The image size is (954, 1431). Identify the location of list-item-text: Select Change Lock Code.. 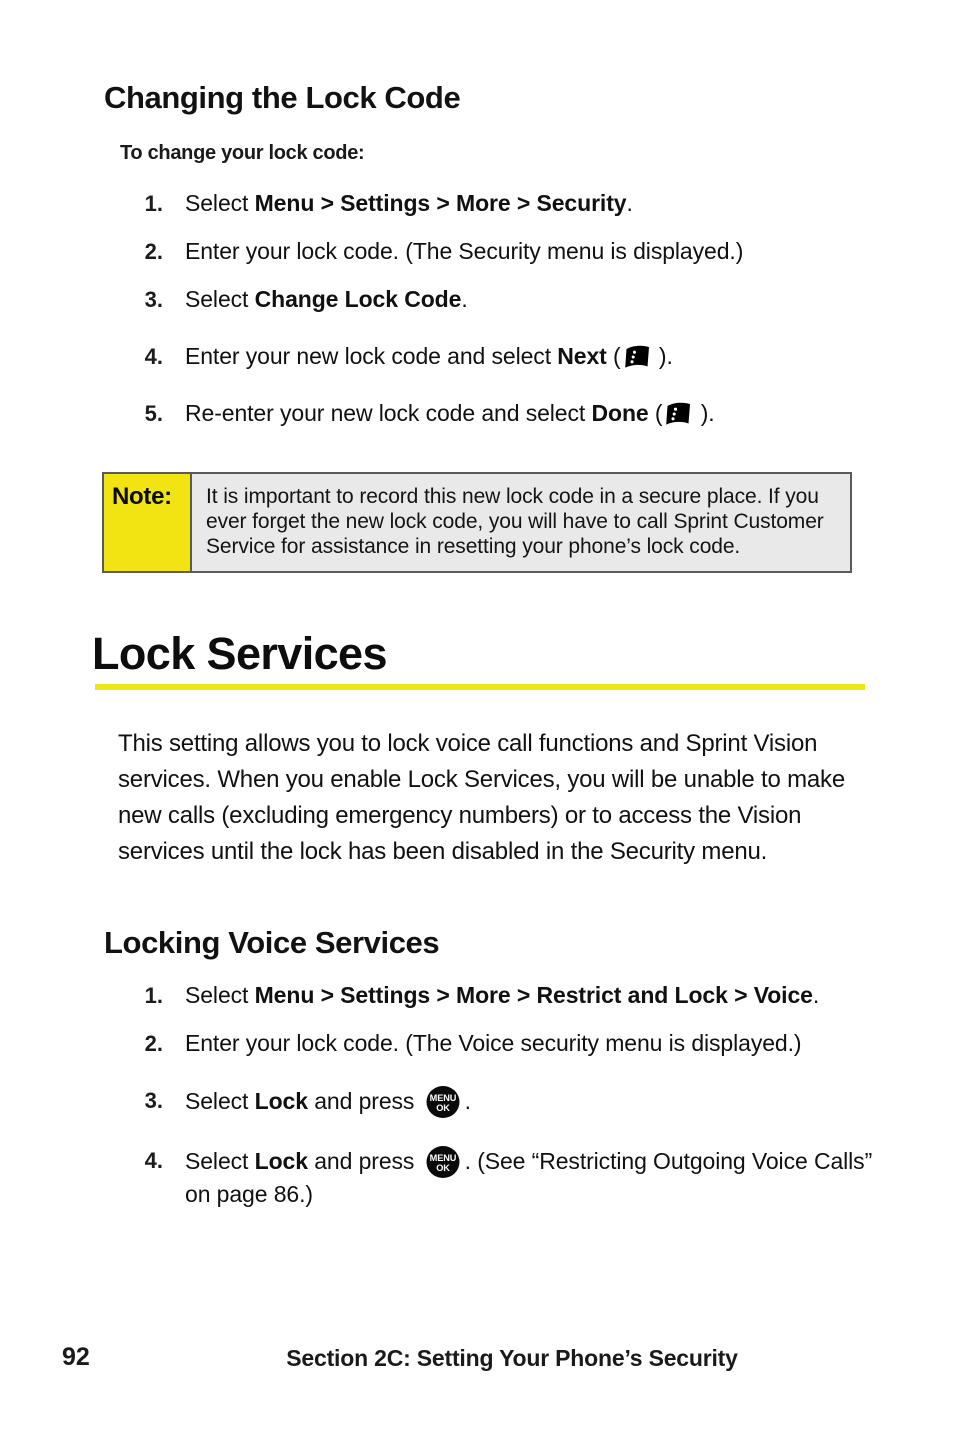
(530, 299).